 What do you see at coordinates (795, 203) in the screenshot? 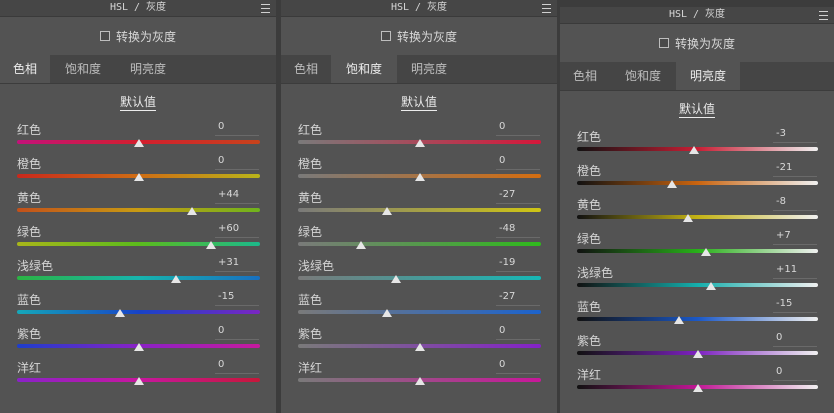
I see `slider-value-field: -8` at bounding box center [795, 203].